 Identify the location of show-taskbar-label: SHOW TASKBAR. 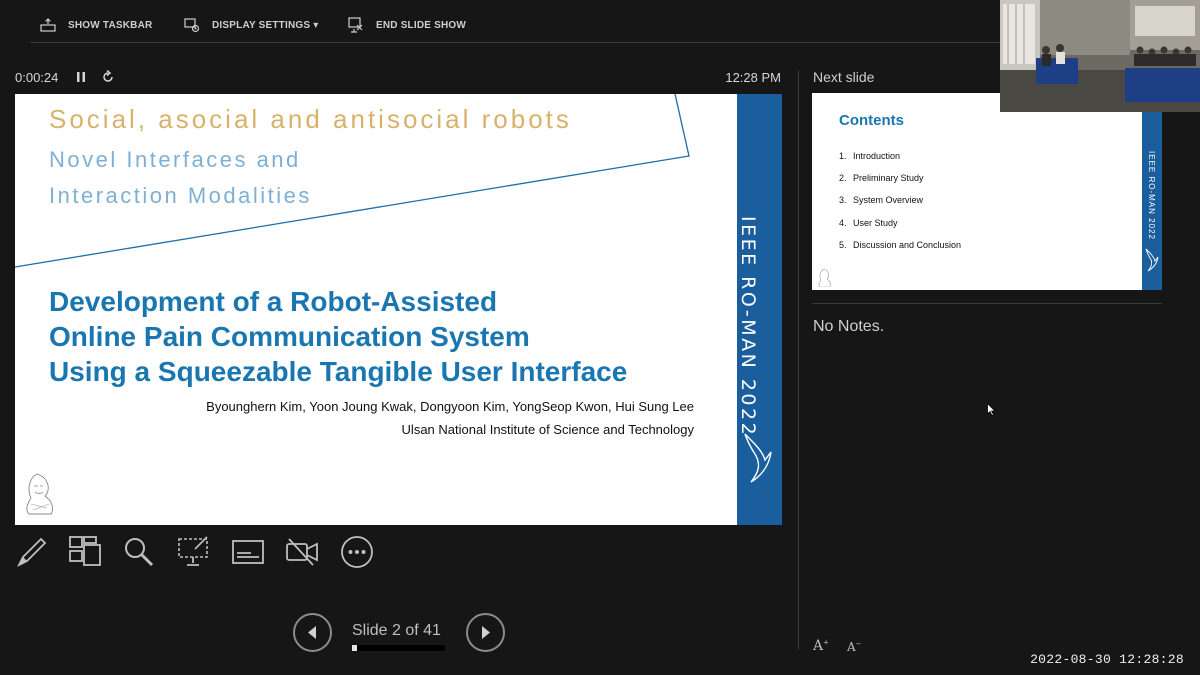
(110, 25).